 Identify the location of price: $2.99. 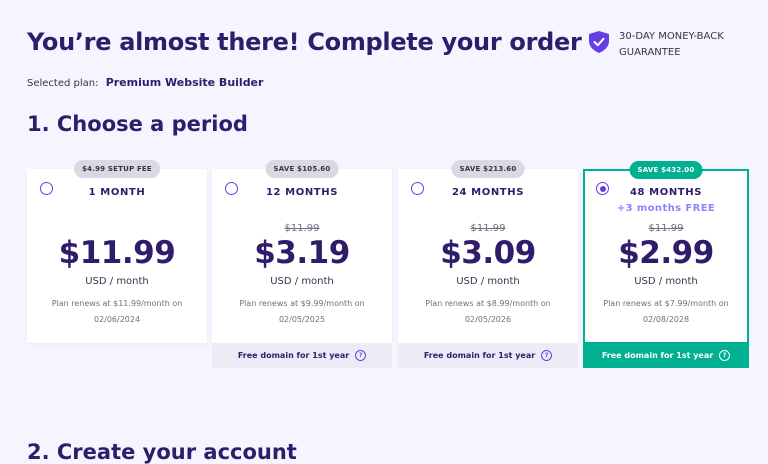
(666, 253).